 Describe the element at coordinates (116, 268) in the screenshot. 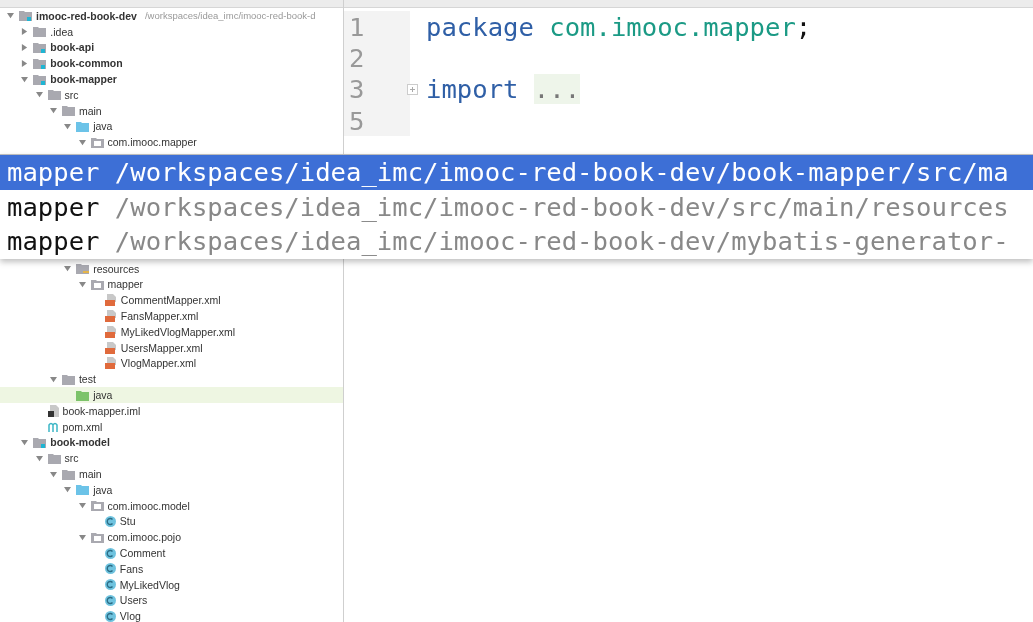

I see `tree-item-label: resources` at that location.